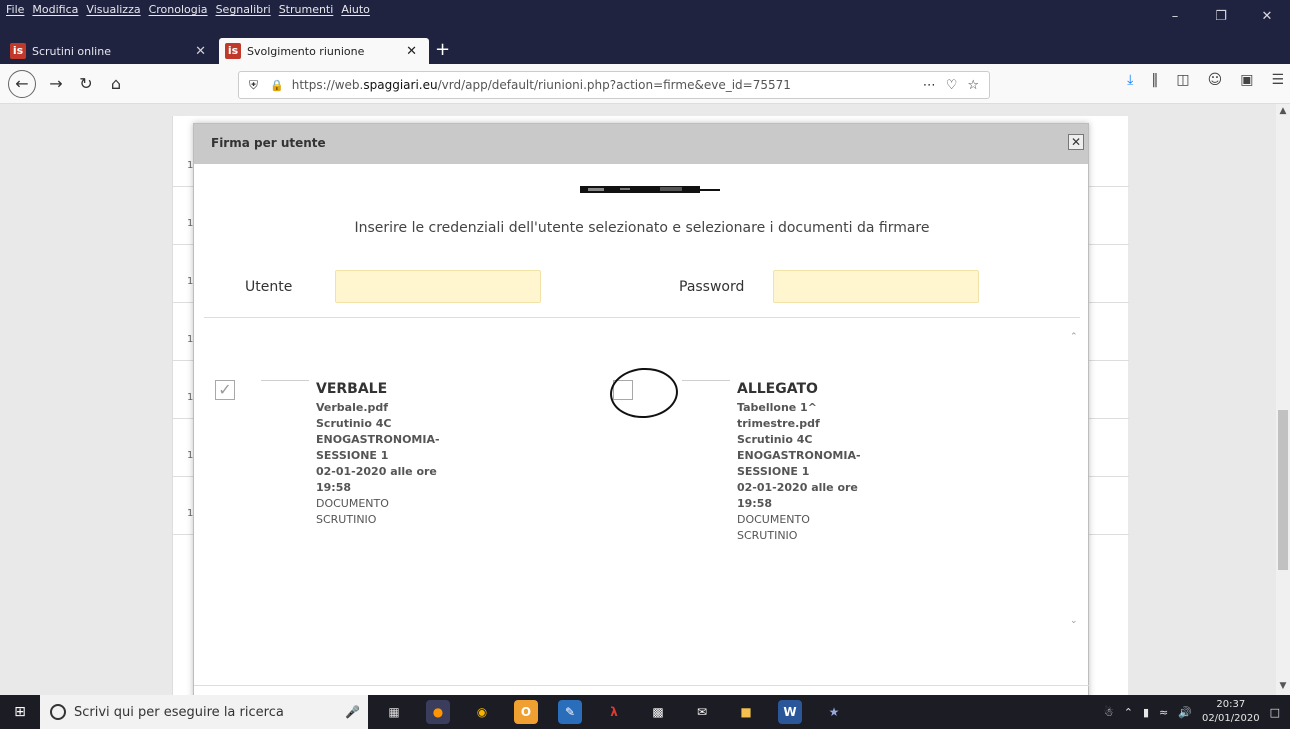 The height and width of the screenshot is (729, 1290). I want to click on scroll-up-icon: ⌃, so click(1074, 337).